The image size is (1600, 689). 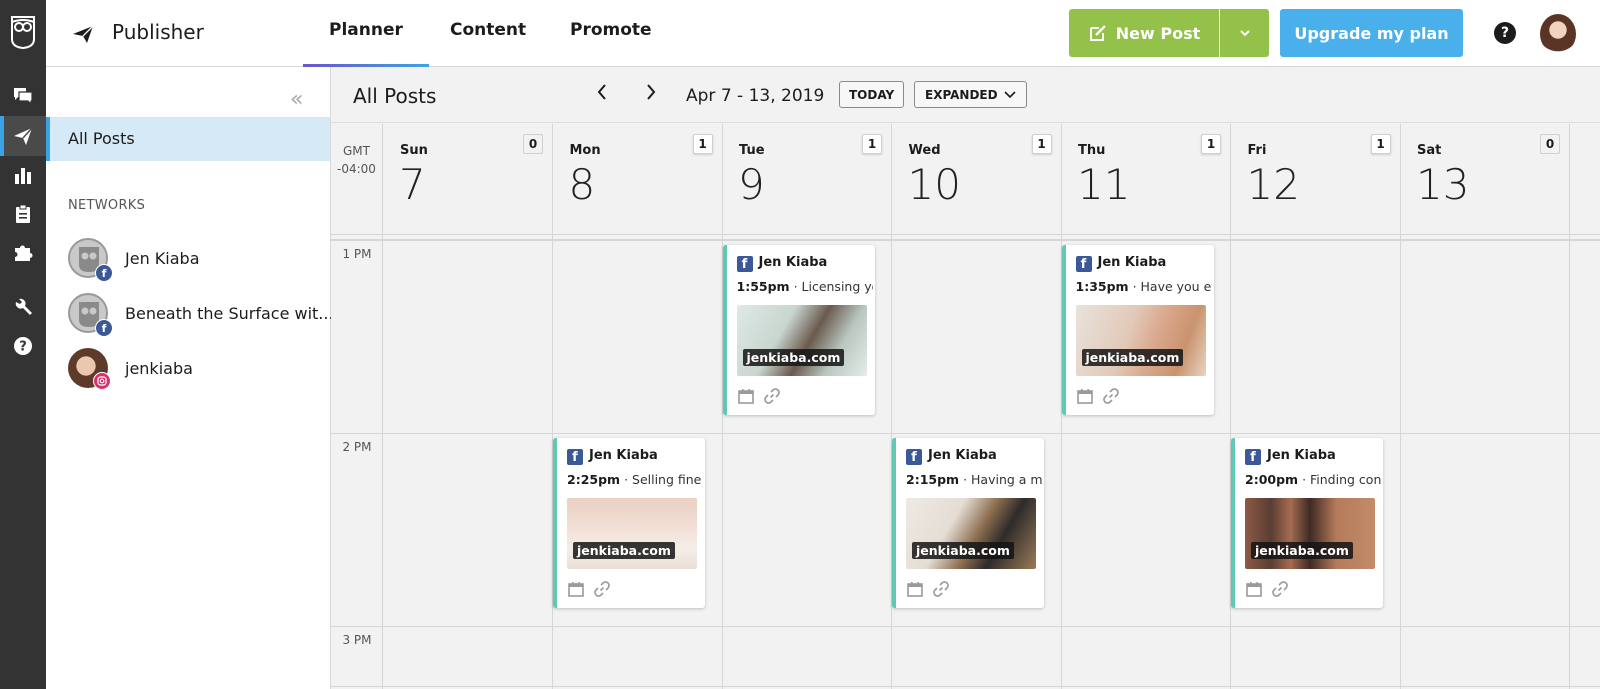 I want to click on post-time: 2:25pm, so click(x=594, y=479).